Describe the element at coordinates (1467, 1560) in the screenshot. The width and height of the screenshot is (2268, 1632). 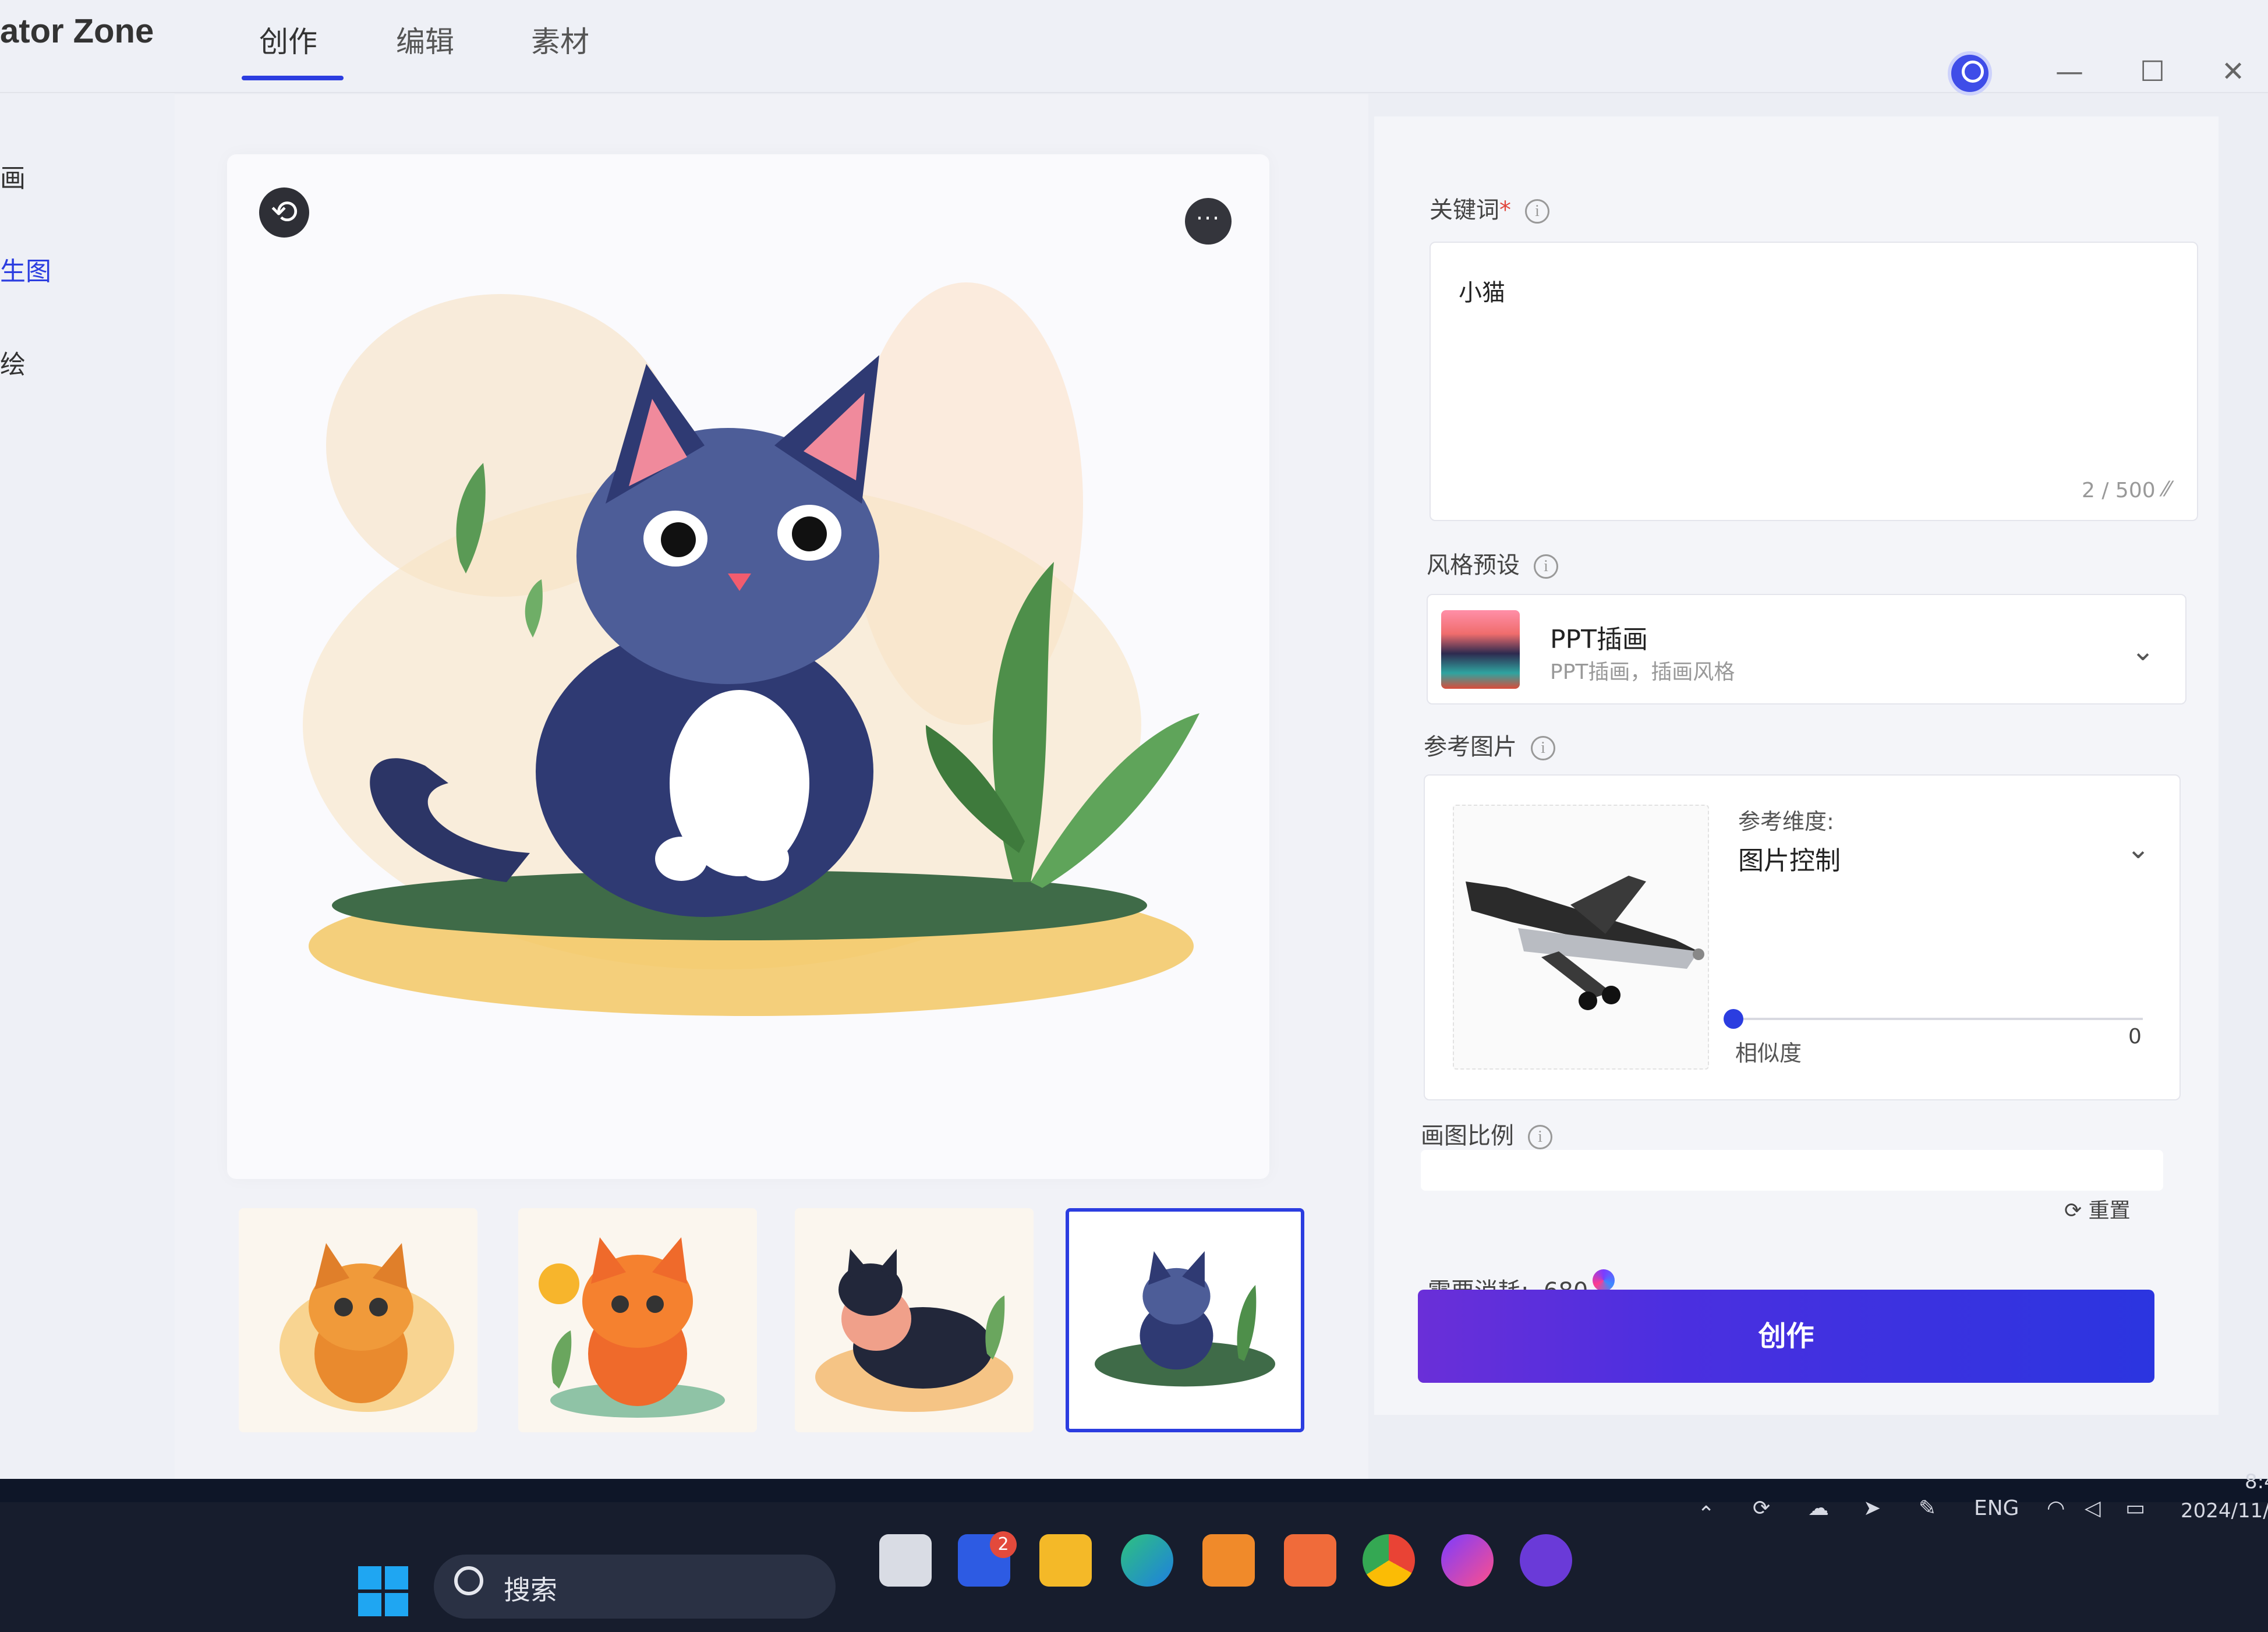
I see `copilot-icon` at that location.